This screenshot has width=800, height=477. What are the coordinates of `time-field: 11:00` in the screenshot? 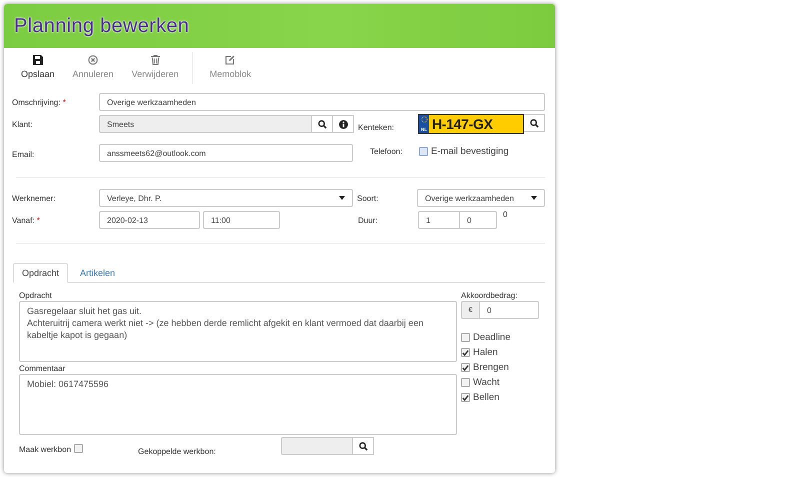 It's located at (241, 220).